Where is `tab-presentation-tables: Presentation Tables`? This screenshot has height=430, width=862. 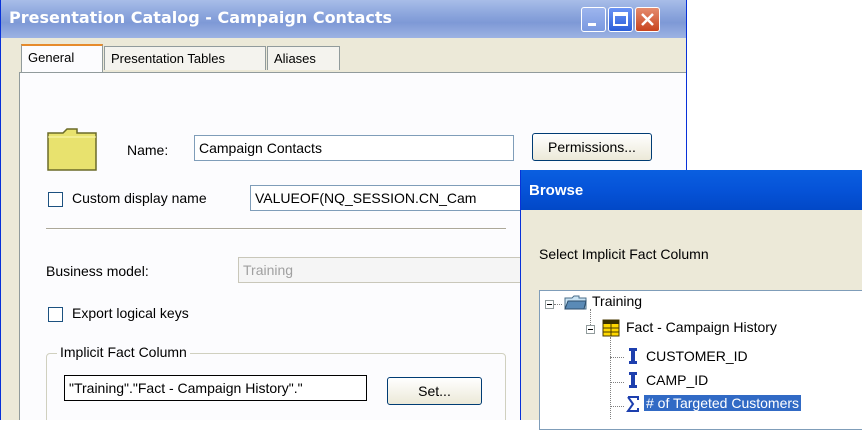
tab-presentation-tables: Presentation Tables is located at coordinates (185, 58).